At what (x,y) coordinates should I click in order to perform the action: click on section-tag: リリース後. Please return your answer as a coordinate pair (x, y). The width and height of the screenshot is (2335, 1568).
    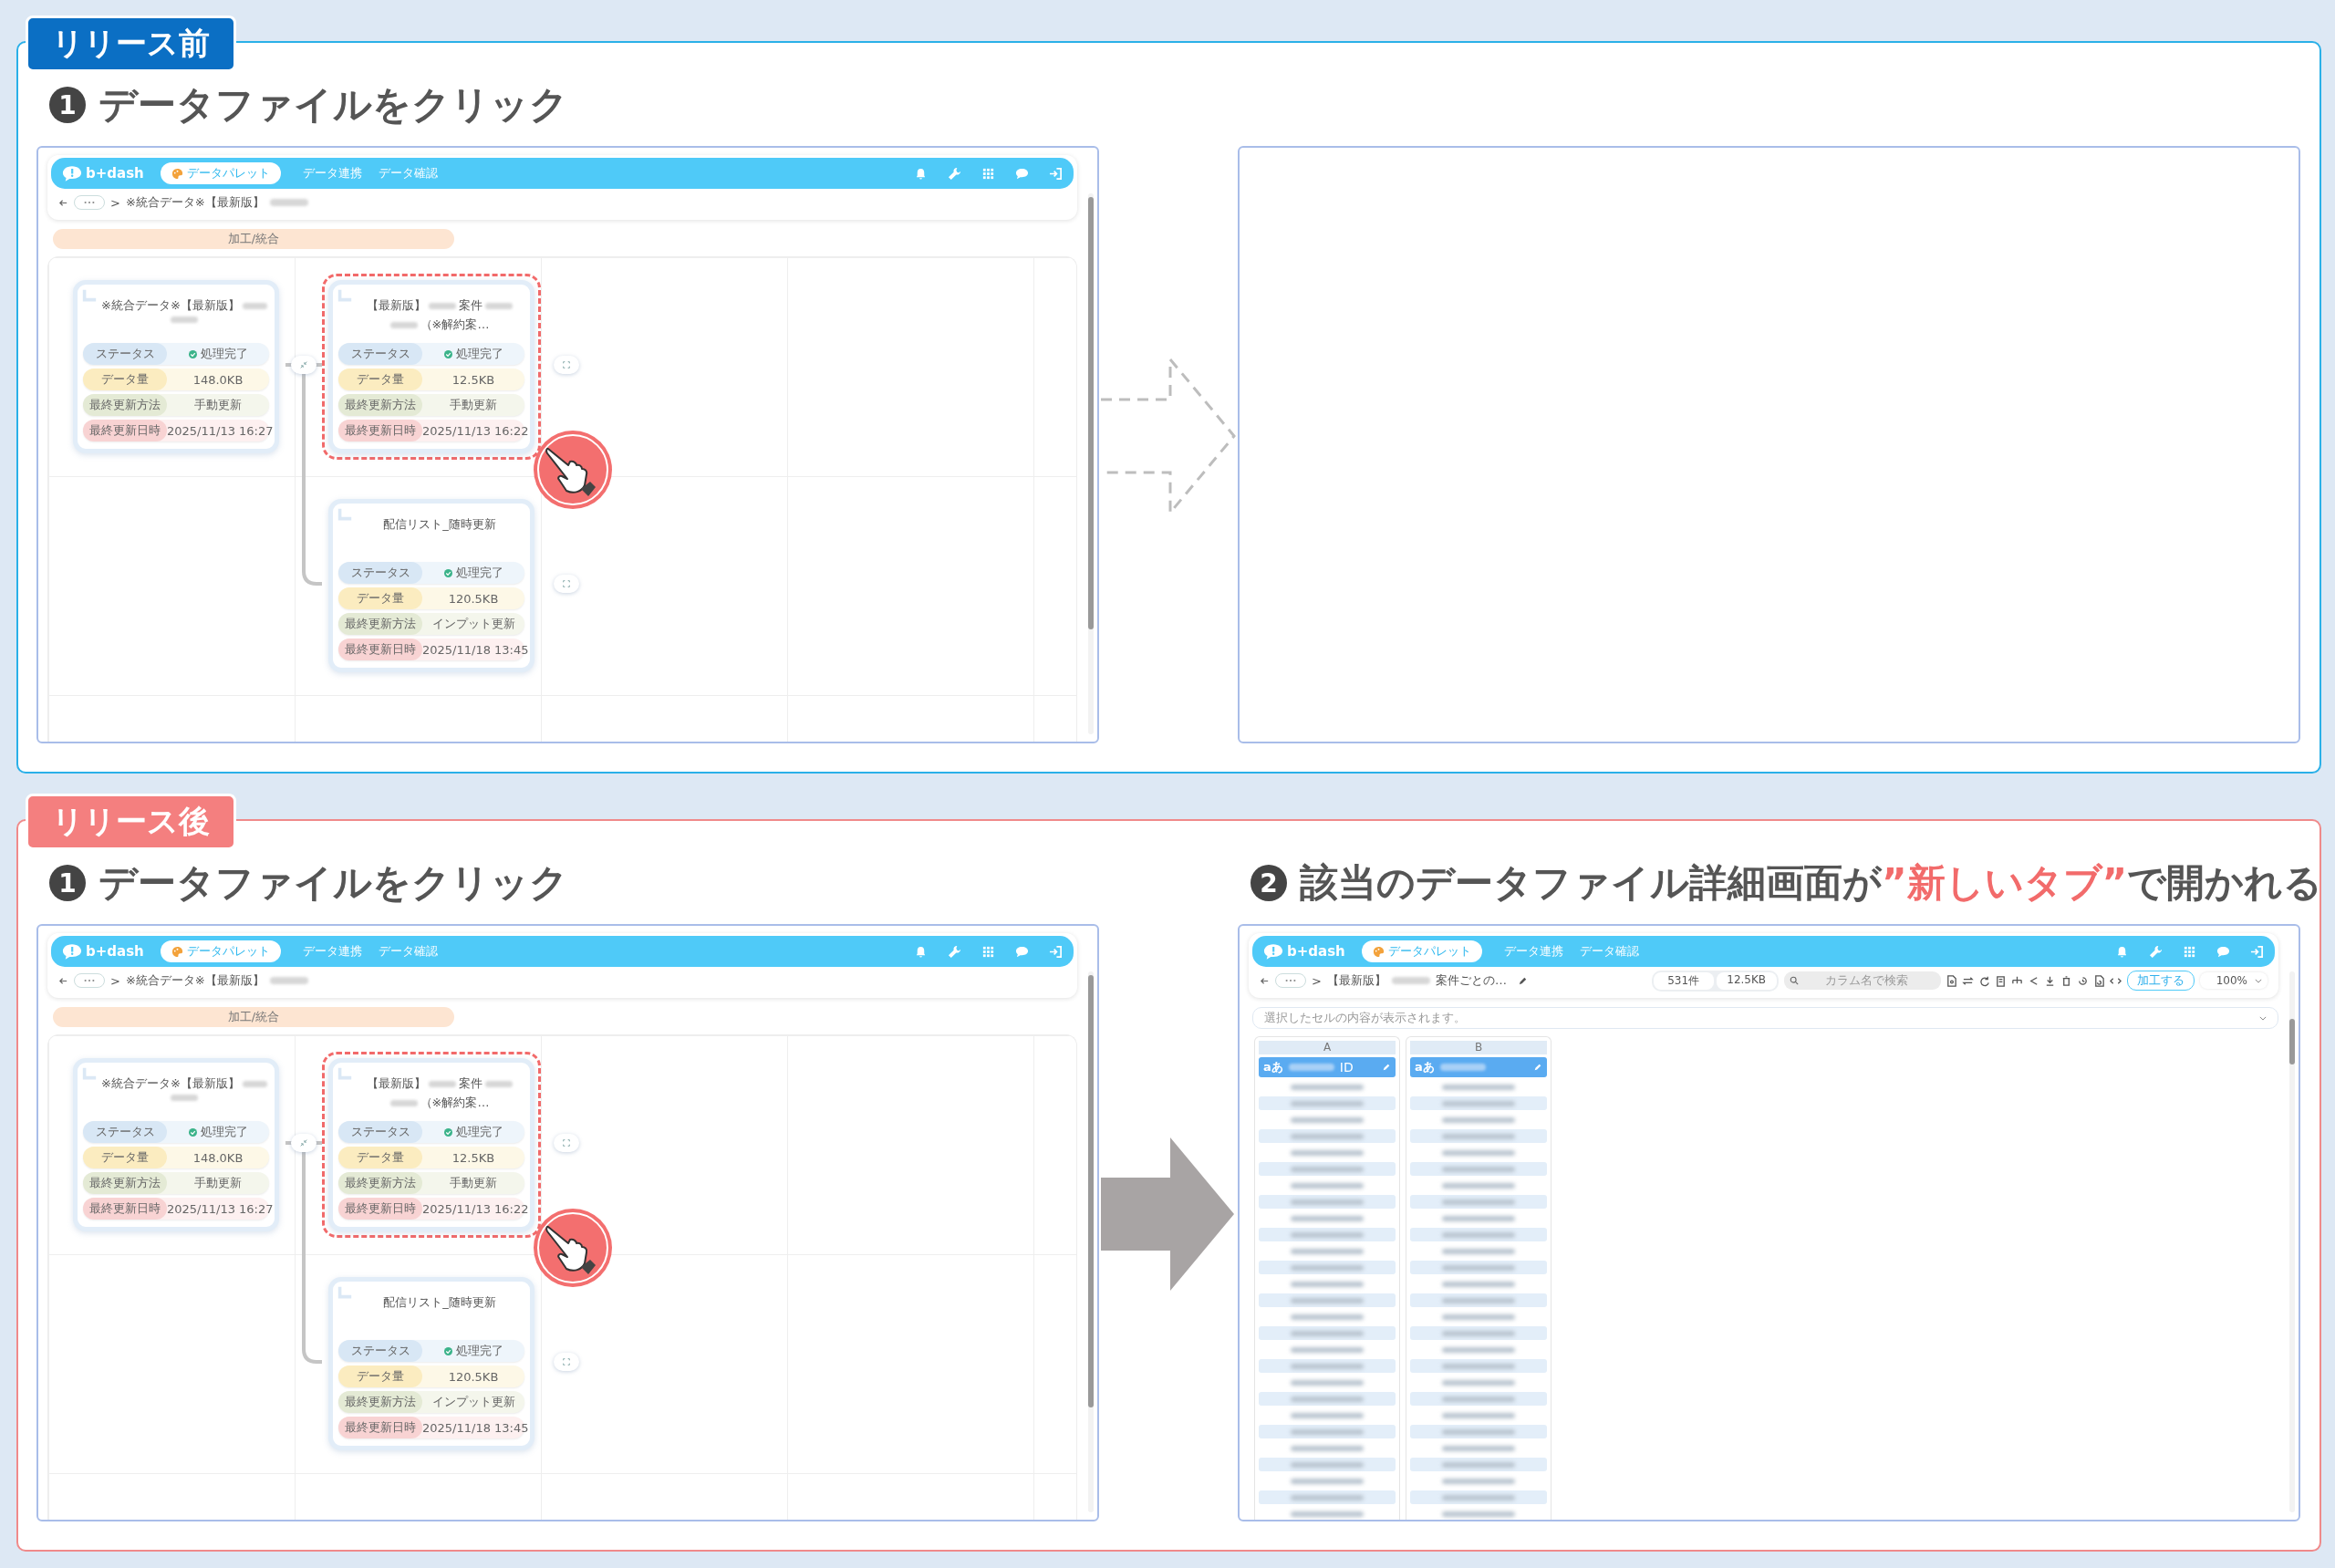
    Looking at the image, I should click on (131, 822).